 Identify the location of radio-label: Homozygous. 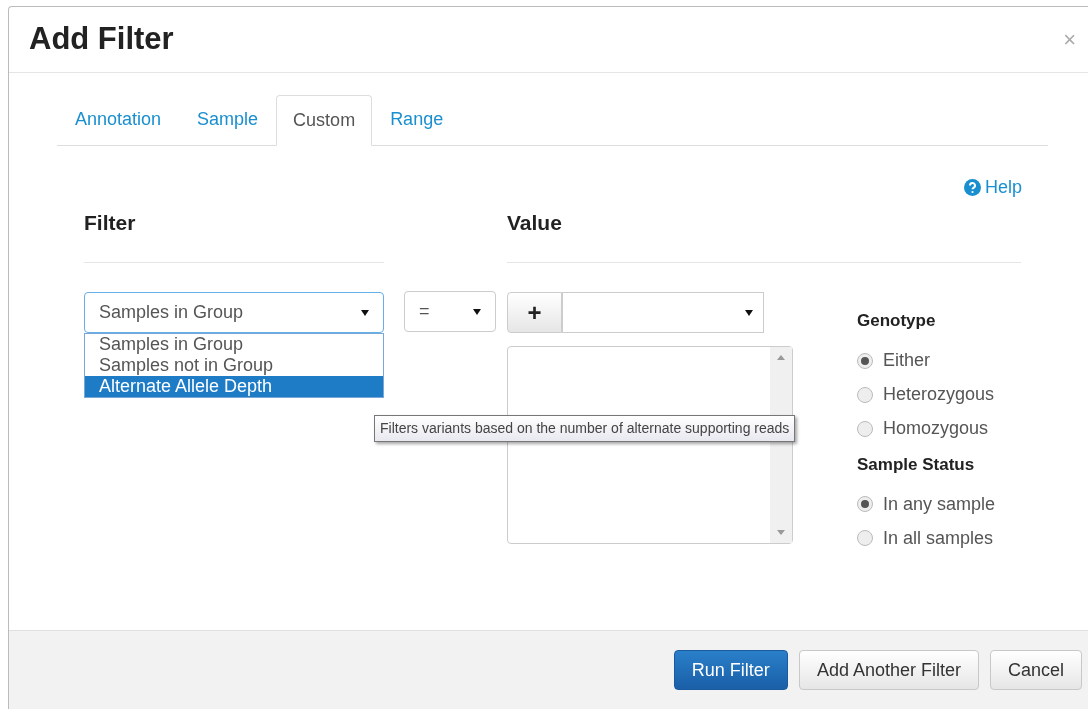
(936, 428).